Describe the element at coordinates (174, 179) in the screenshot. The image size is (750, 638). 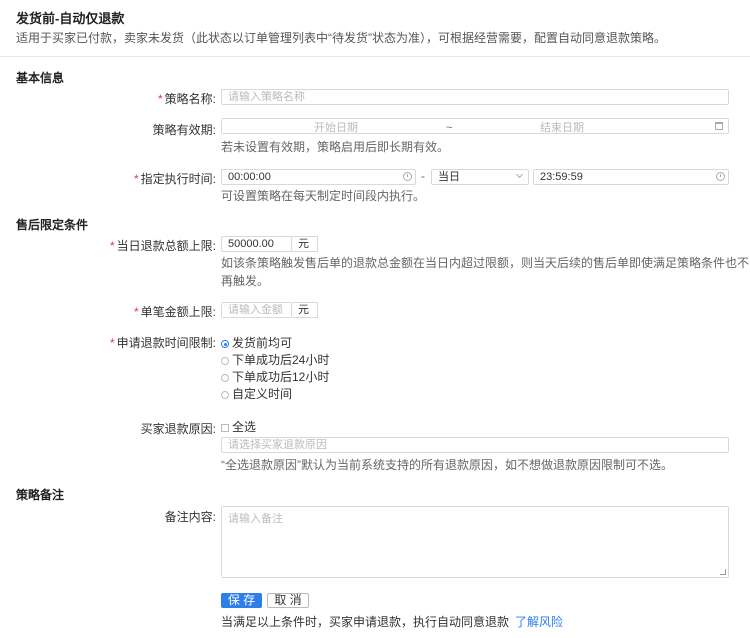
I see `exec-time-label: * 指定执行时间:` at that location.